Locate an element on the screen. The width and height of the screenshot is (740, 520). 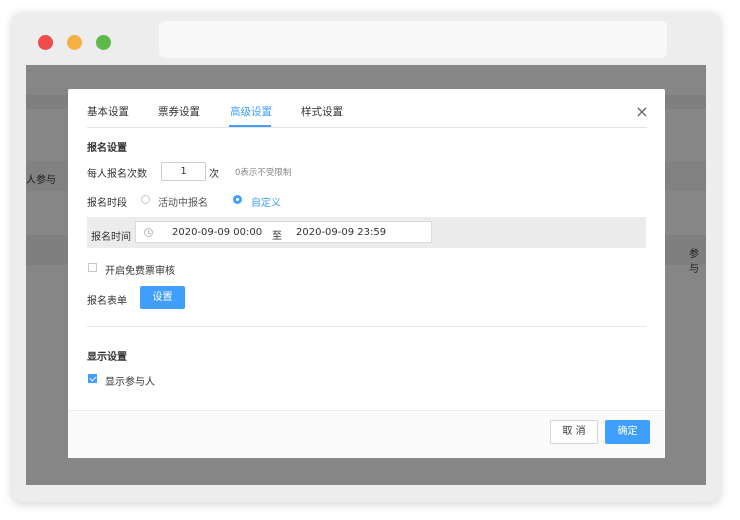
signup-period-label: 报名时段 is located at coordinates (107, 203).